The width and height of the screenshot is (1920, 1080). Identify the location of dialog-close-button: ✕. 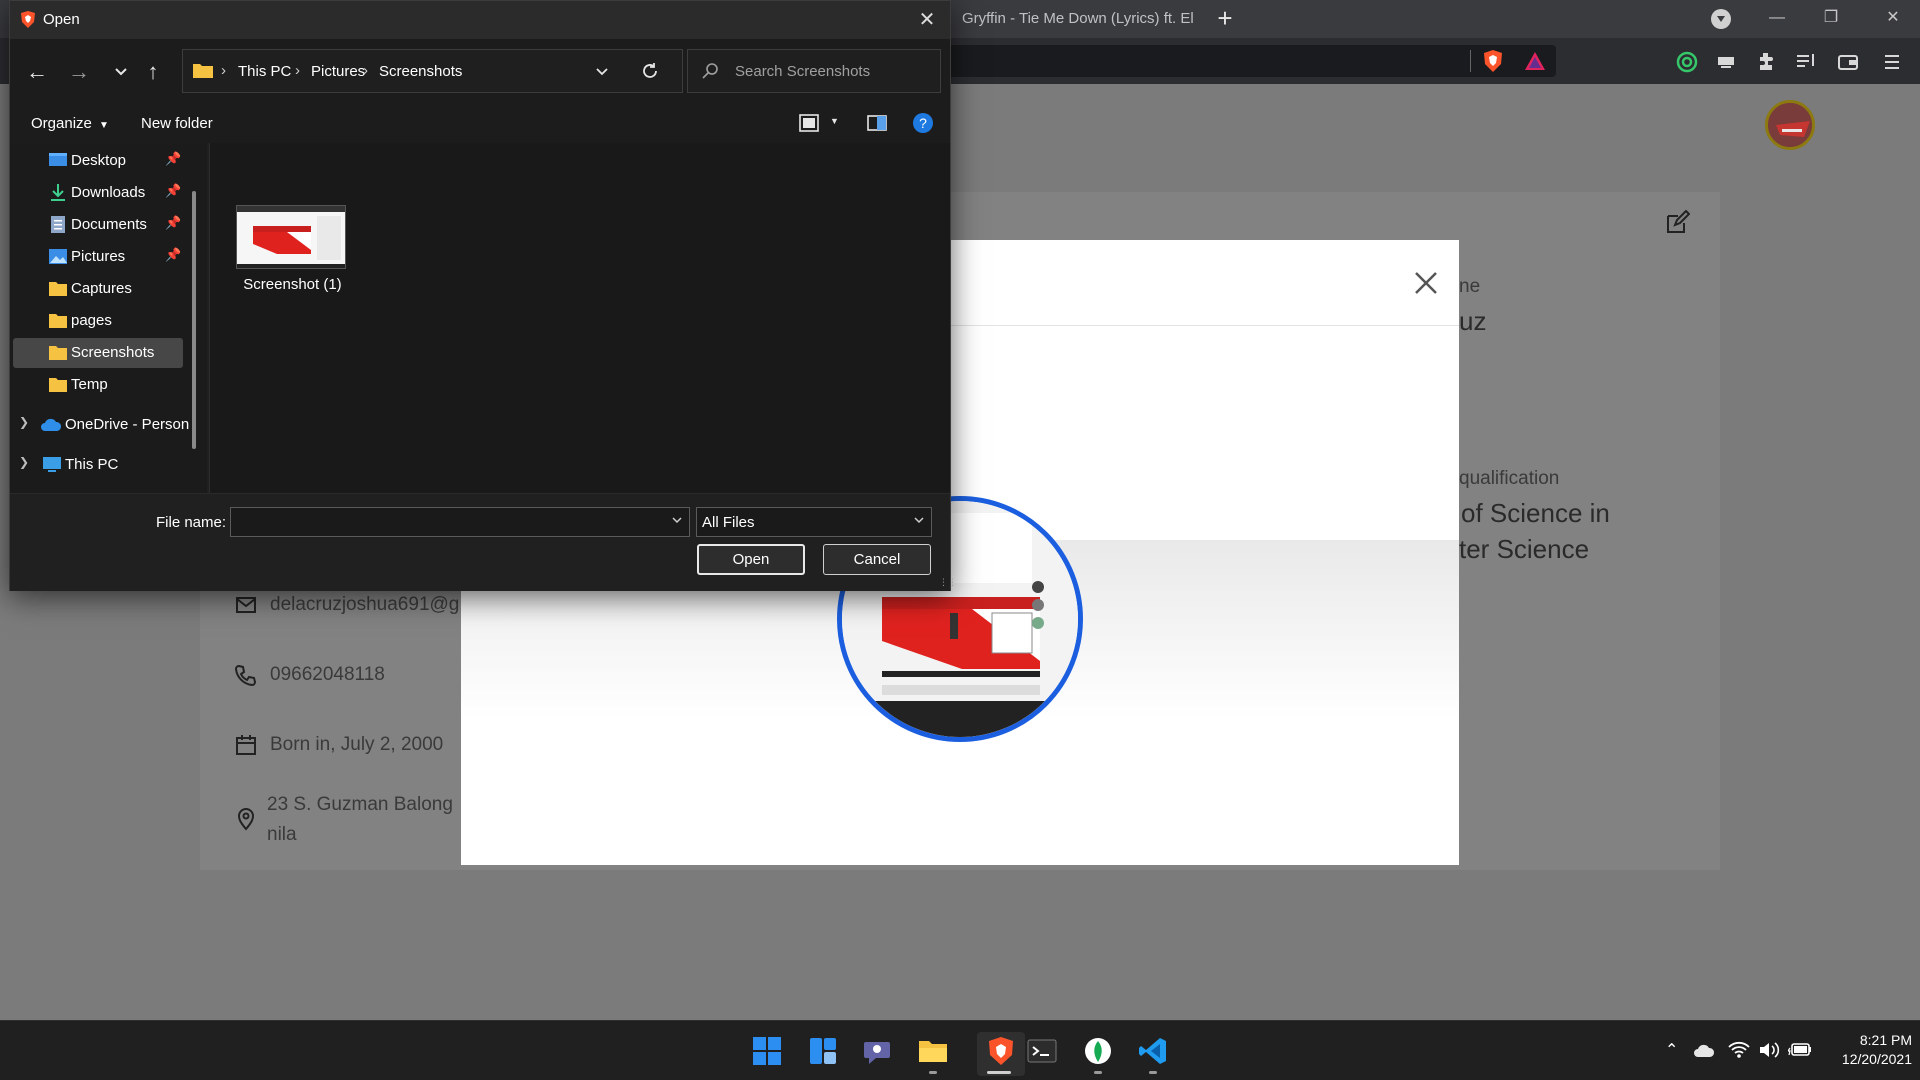
(927, 20).